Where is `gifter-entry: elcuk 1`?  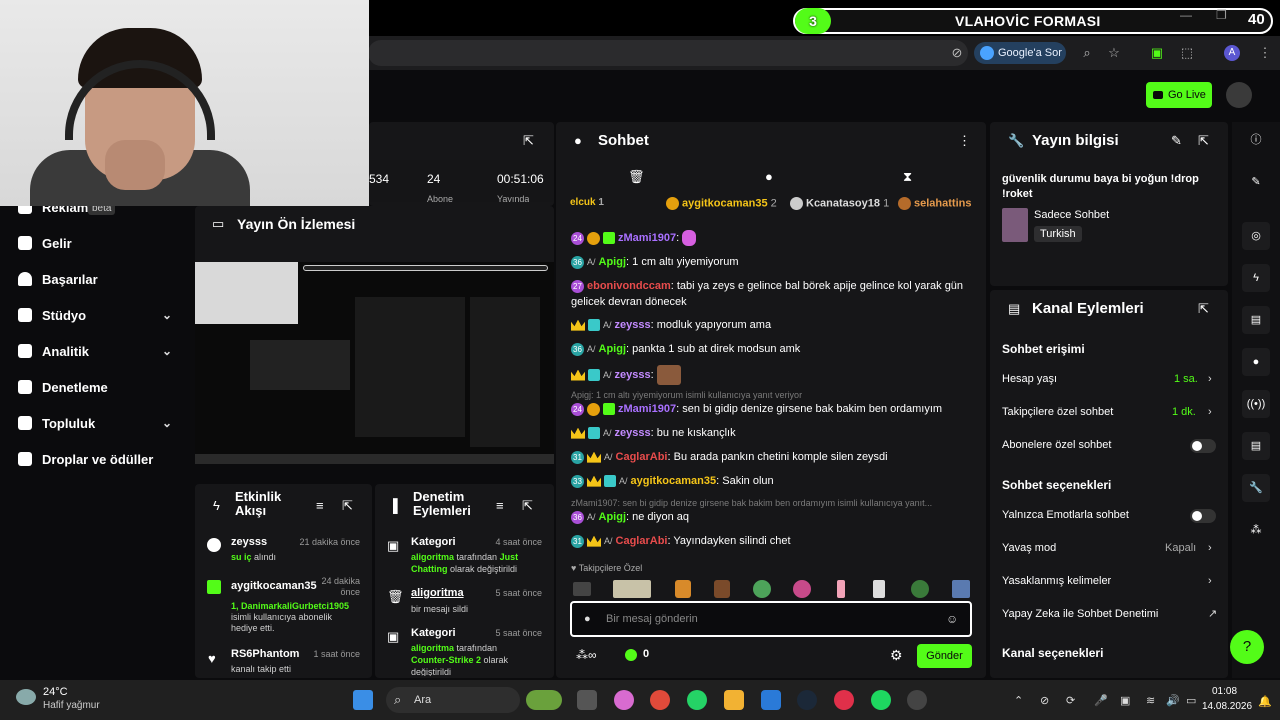
gifter-entry: elcuk 1 is located at coordinates (587, 202).